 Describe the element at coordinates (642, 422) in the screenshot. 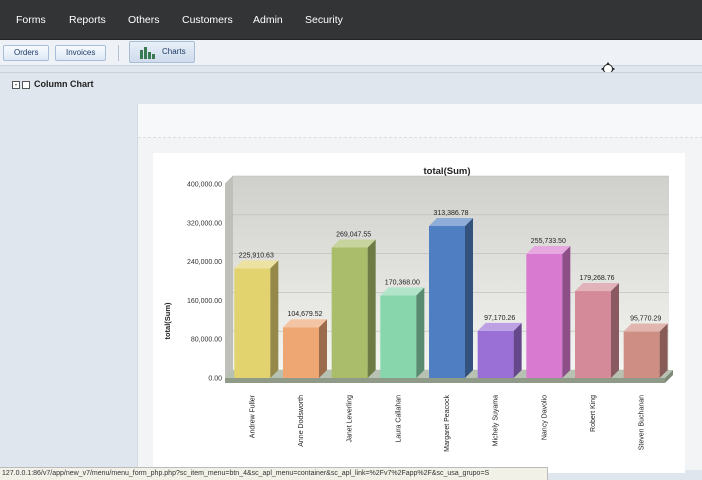

I see `x-tick-label: Steven Buchanan` at that location.